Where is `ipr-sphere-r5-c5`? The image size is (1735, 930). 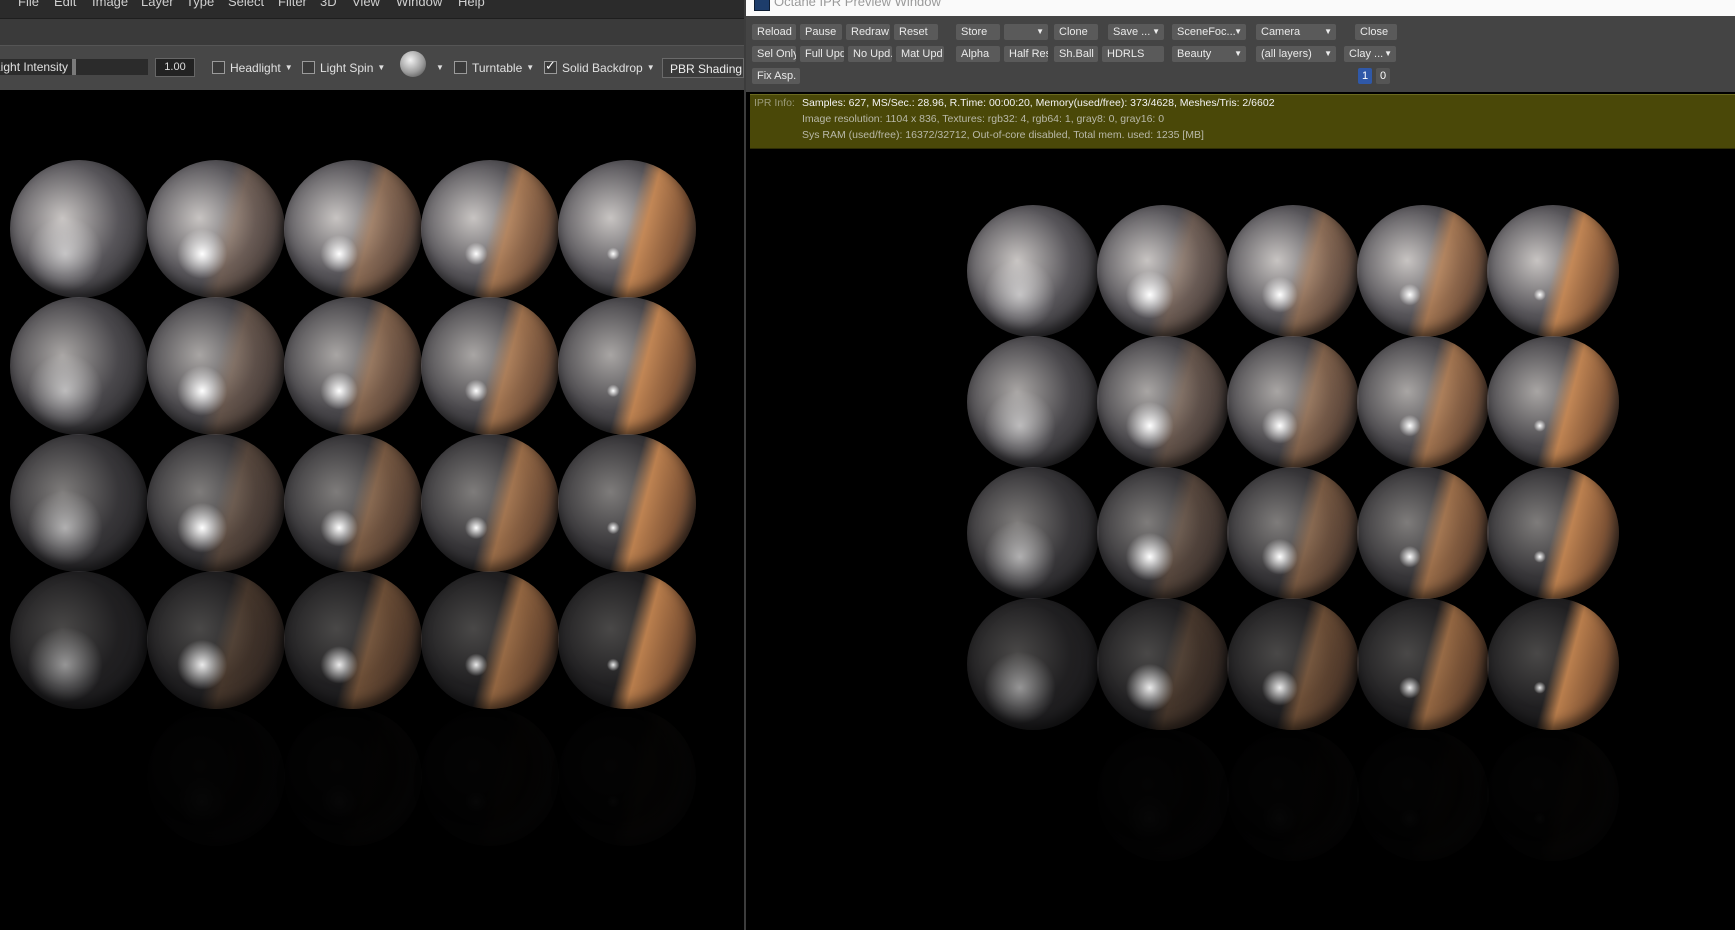 ipr-sphere-r5-c5 is located at coordinates (1553, 795).